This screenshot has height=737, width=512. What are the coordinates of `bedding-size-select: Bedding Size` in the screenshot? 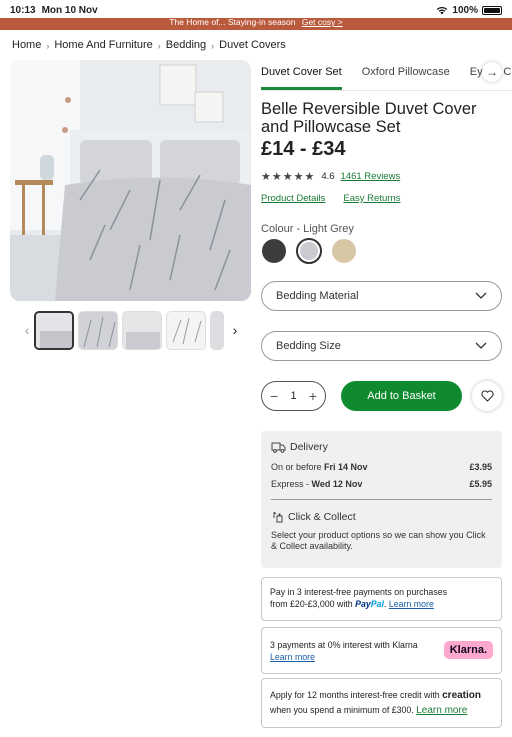 It's located at (381, 346).